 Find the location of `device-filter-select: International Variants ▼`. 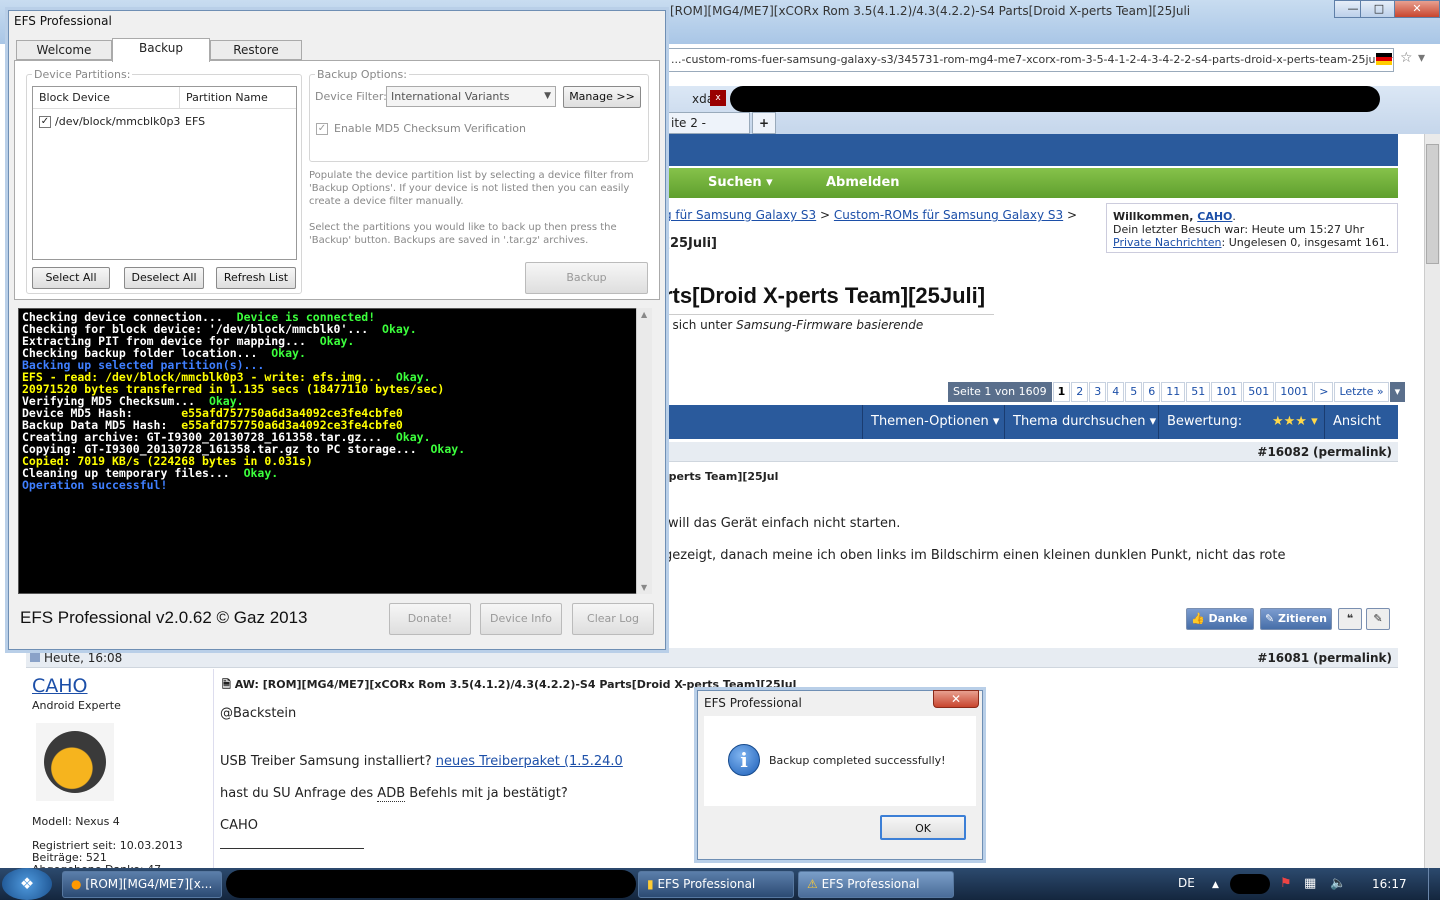

device-filter-select: International Variants ▼ is located at coordinates (471, 96).